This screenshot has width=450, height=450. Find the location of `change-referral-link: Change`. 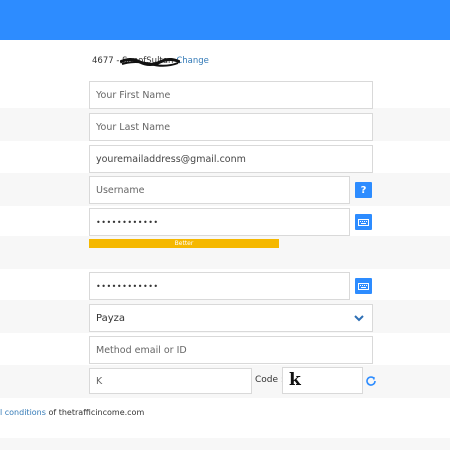

change-referral-link: Change is located at coordinates (192, 61).